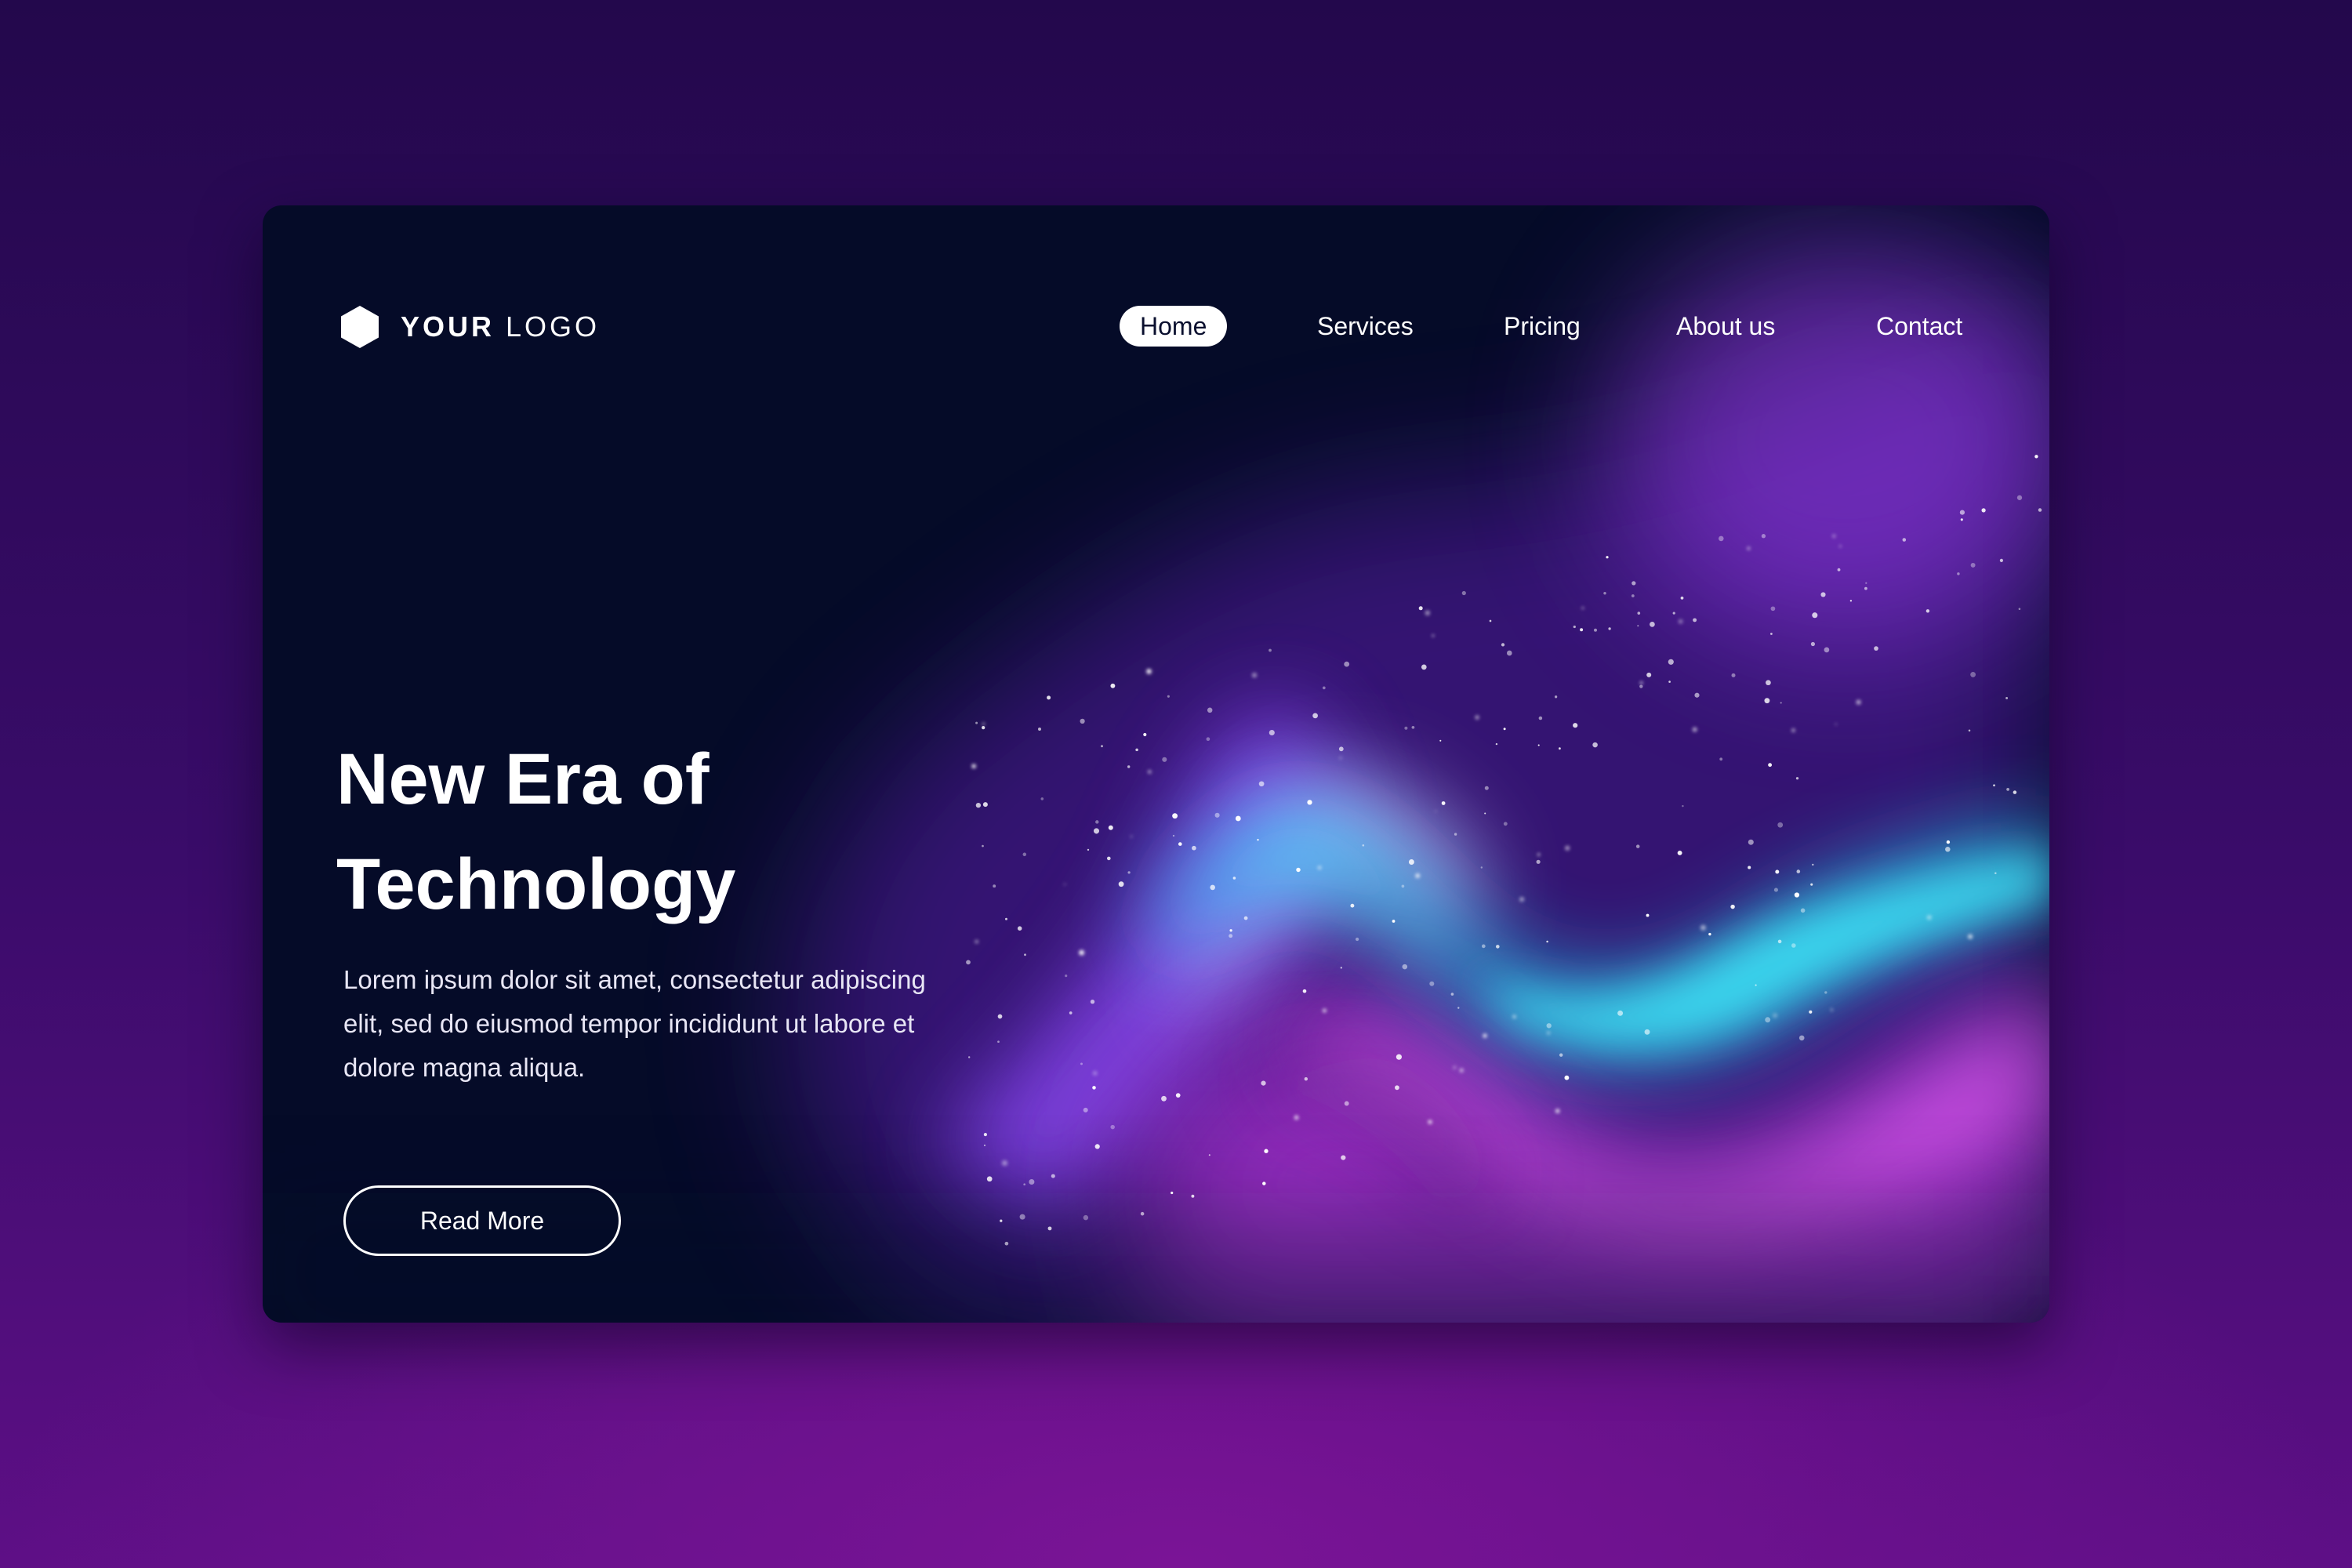  What do you see at coordinates (1365, 326) in the screenshot?
I see `nav-item-services: Services` at bounding box center [1365, 326].